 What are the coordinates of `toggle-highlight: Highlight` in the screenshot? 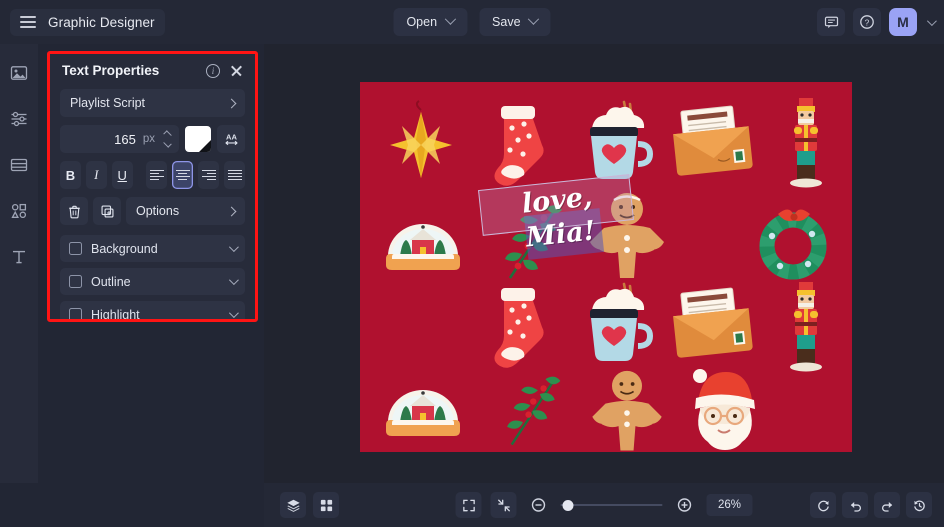 It's located at (152, 310).